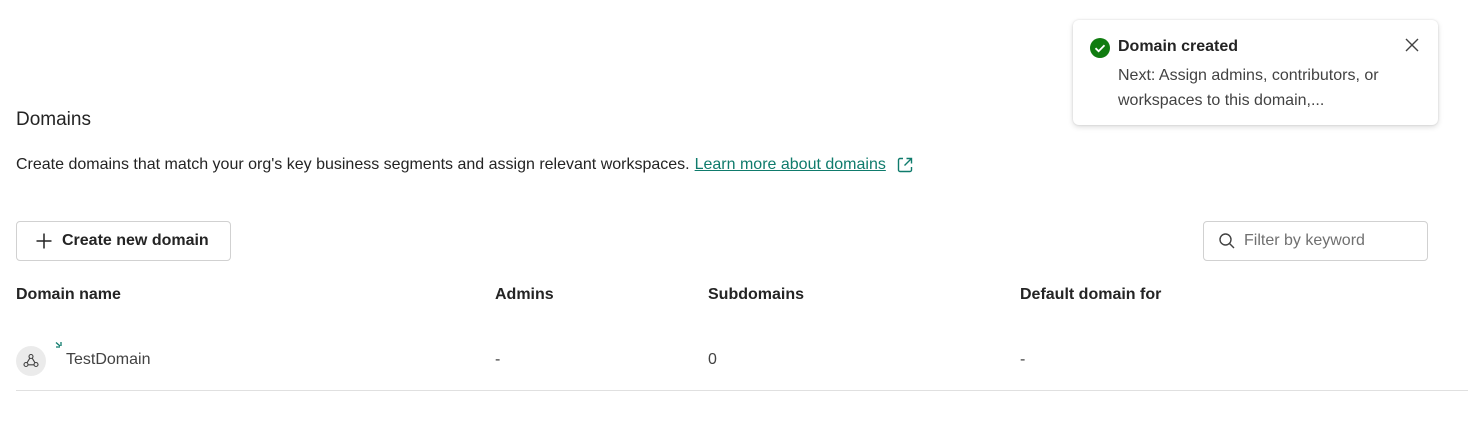  What do you see at coordinates (1178, 46) in the screenshot?
I see `toast-title: Domain created` at bounding box center [1178, 46].